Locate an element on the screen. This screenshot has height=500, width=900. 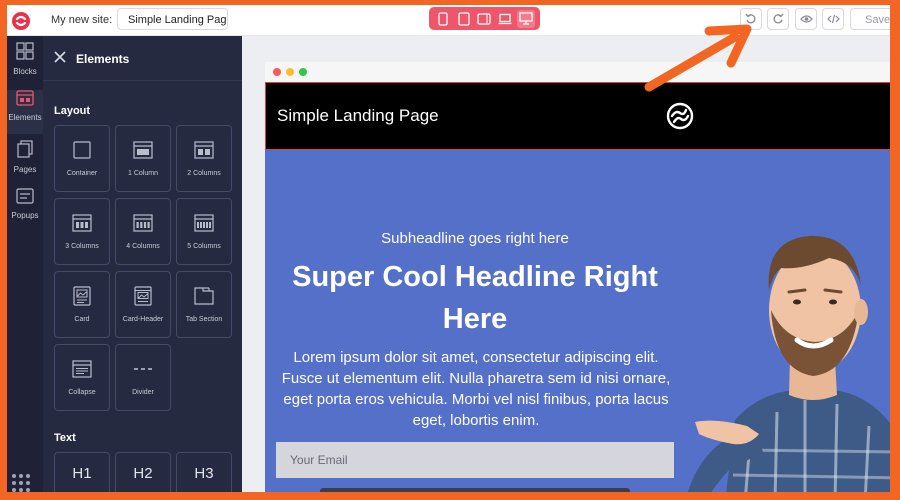
card-icon is located at coordinates (82, 296).